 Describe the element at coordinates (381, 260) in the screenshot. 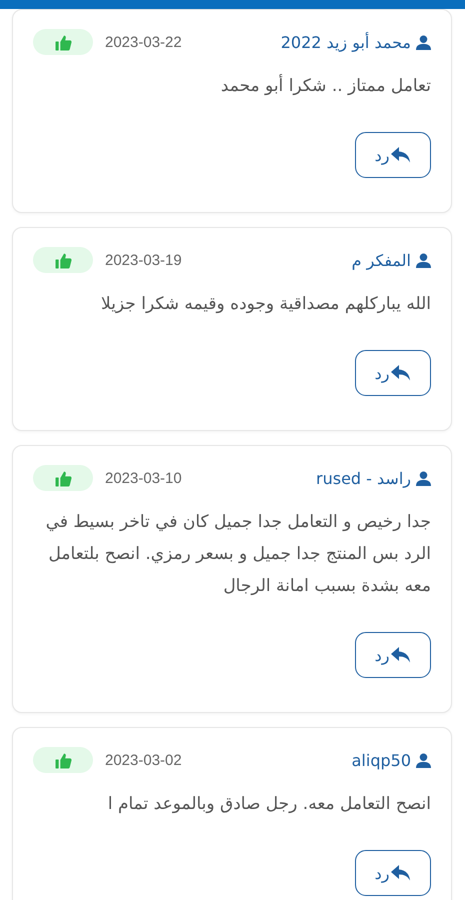

I see `reviewer-name: المفكر م` at that location.